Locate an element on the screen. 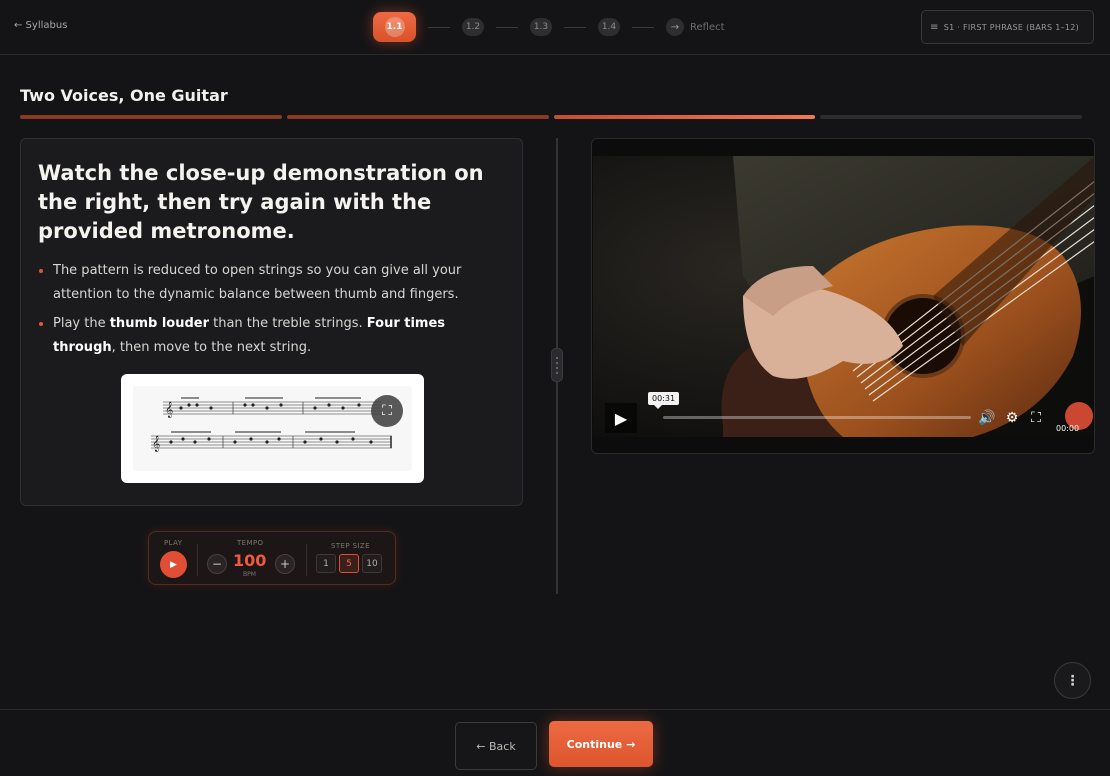 This screenshot has width=1110, height=776. play-label: PLAY is located at coordinates (173, 543).